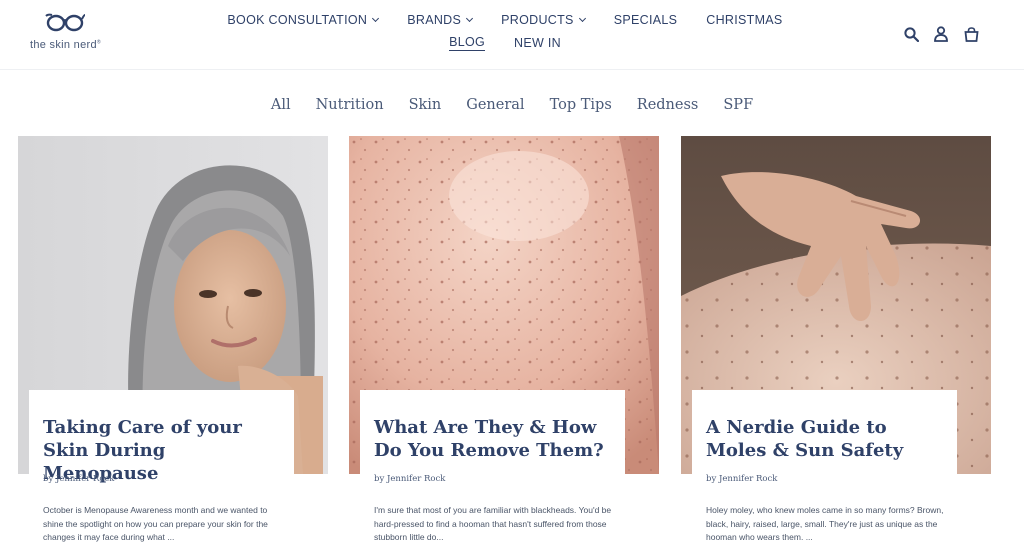 Image resolution: width=1024 pixels, height=552 pixels. What do you see at coordinates (281, 105) in the screenshot?
I see `filter-all: All` at bounding box center [281, 105].